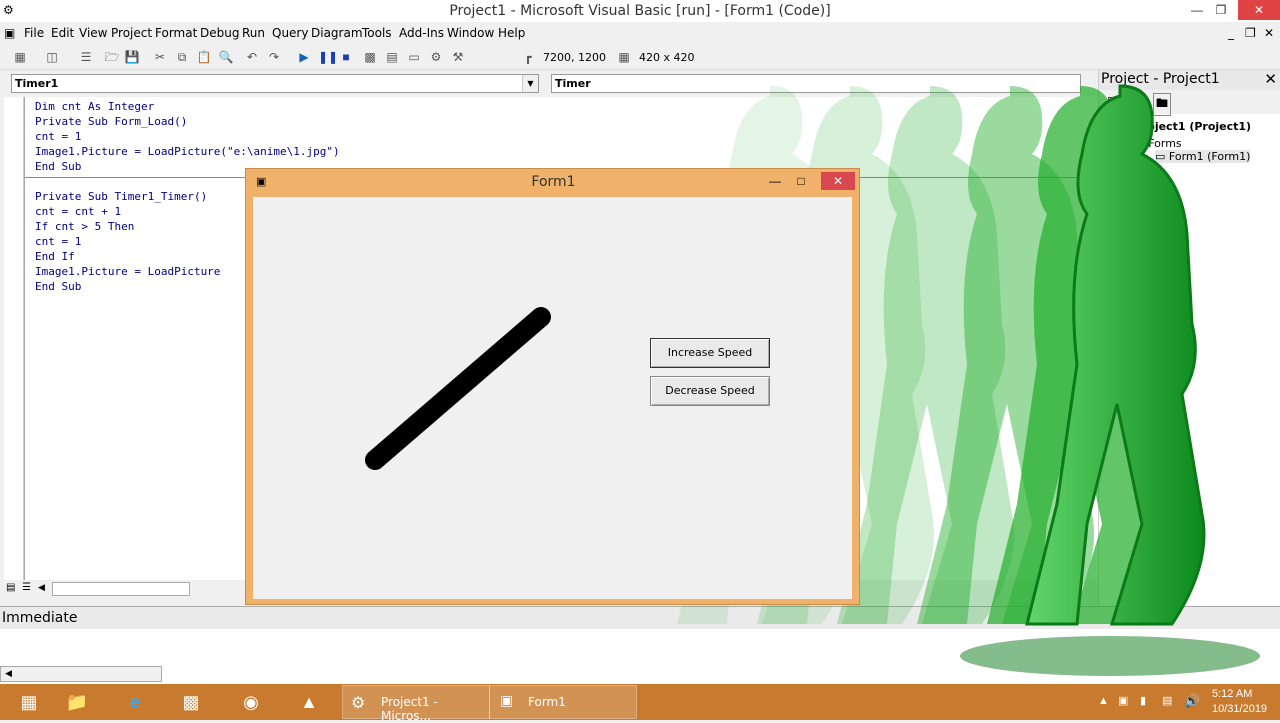  What do you see at coordinates (838, 181) in the screenshot?
I see `form-close-button: ✕` at bounding box center [838, 181].